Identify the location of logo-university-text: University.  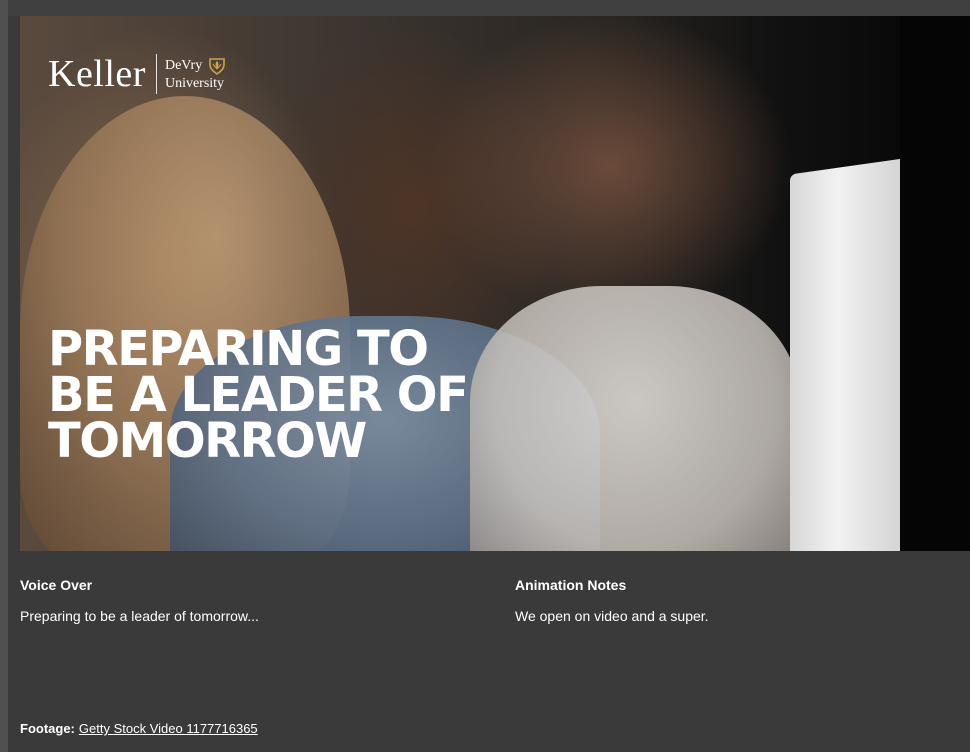
(194, 83).